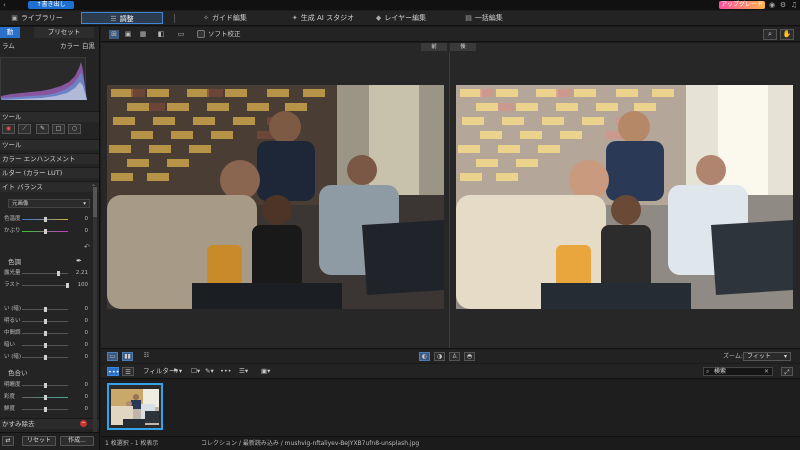 This screenshot has width=800, height=450. Describe the element at coordinates (114, 34) in the screenshot. I see `crop-icon: ⊞` at that location.